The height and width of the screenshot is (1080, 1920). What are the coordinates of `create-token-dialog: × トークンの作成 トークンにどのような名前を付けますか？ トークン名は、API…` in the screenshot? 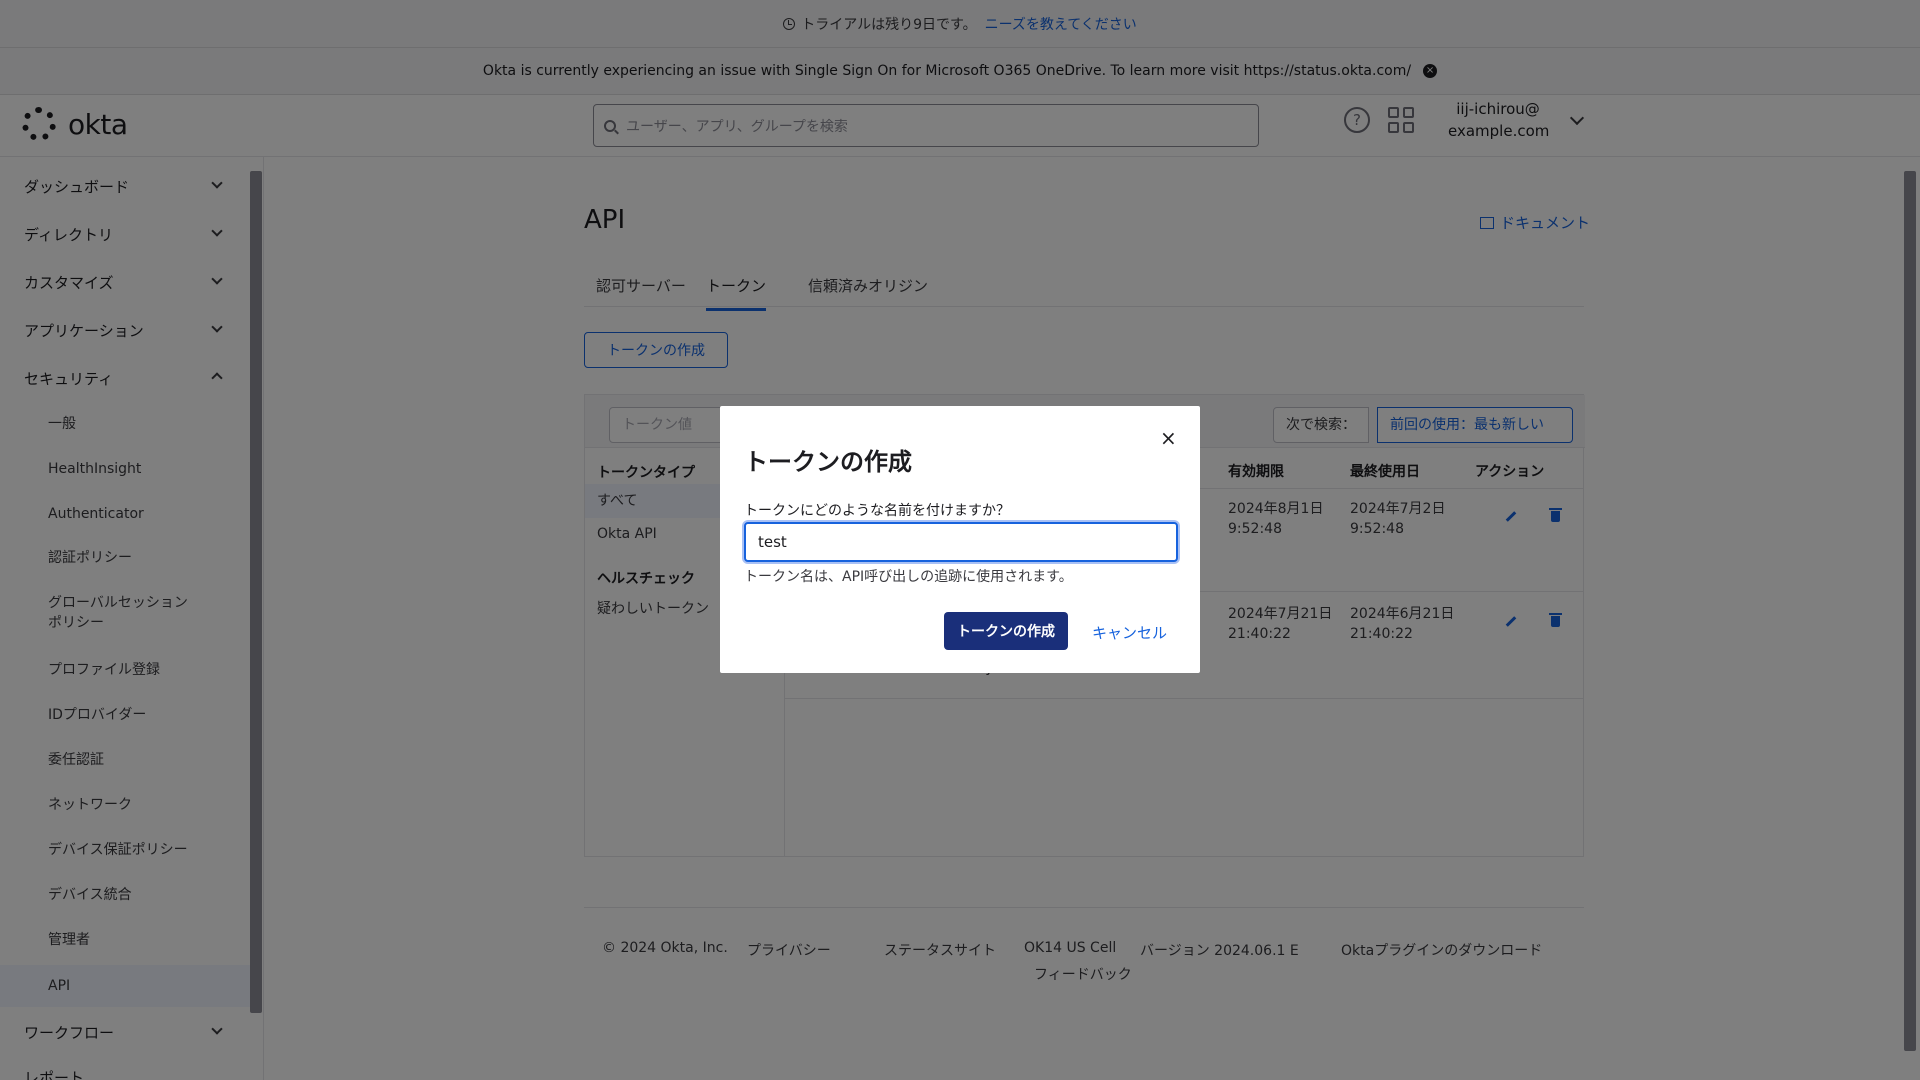 It's located at (960, 539).